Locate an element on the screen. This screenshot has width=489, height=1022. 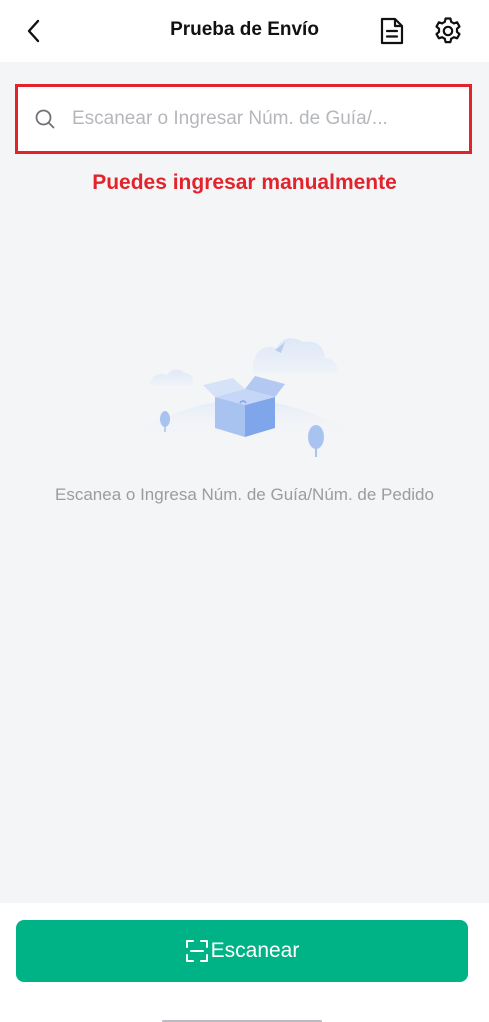
header-bar: Prueba de Envío is located at coordinates (244, 31).